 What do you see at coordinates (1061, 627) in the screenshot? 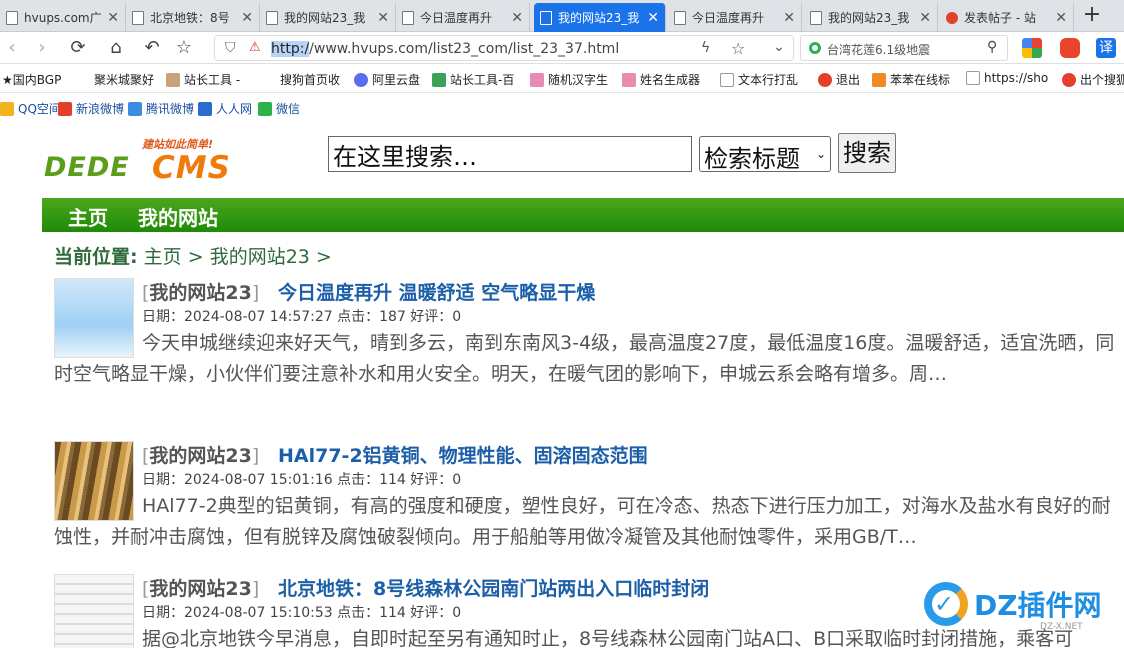
I see `watermark-subtext: DZ-X.NET` at bounding box center [1061, 627].